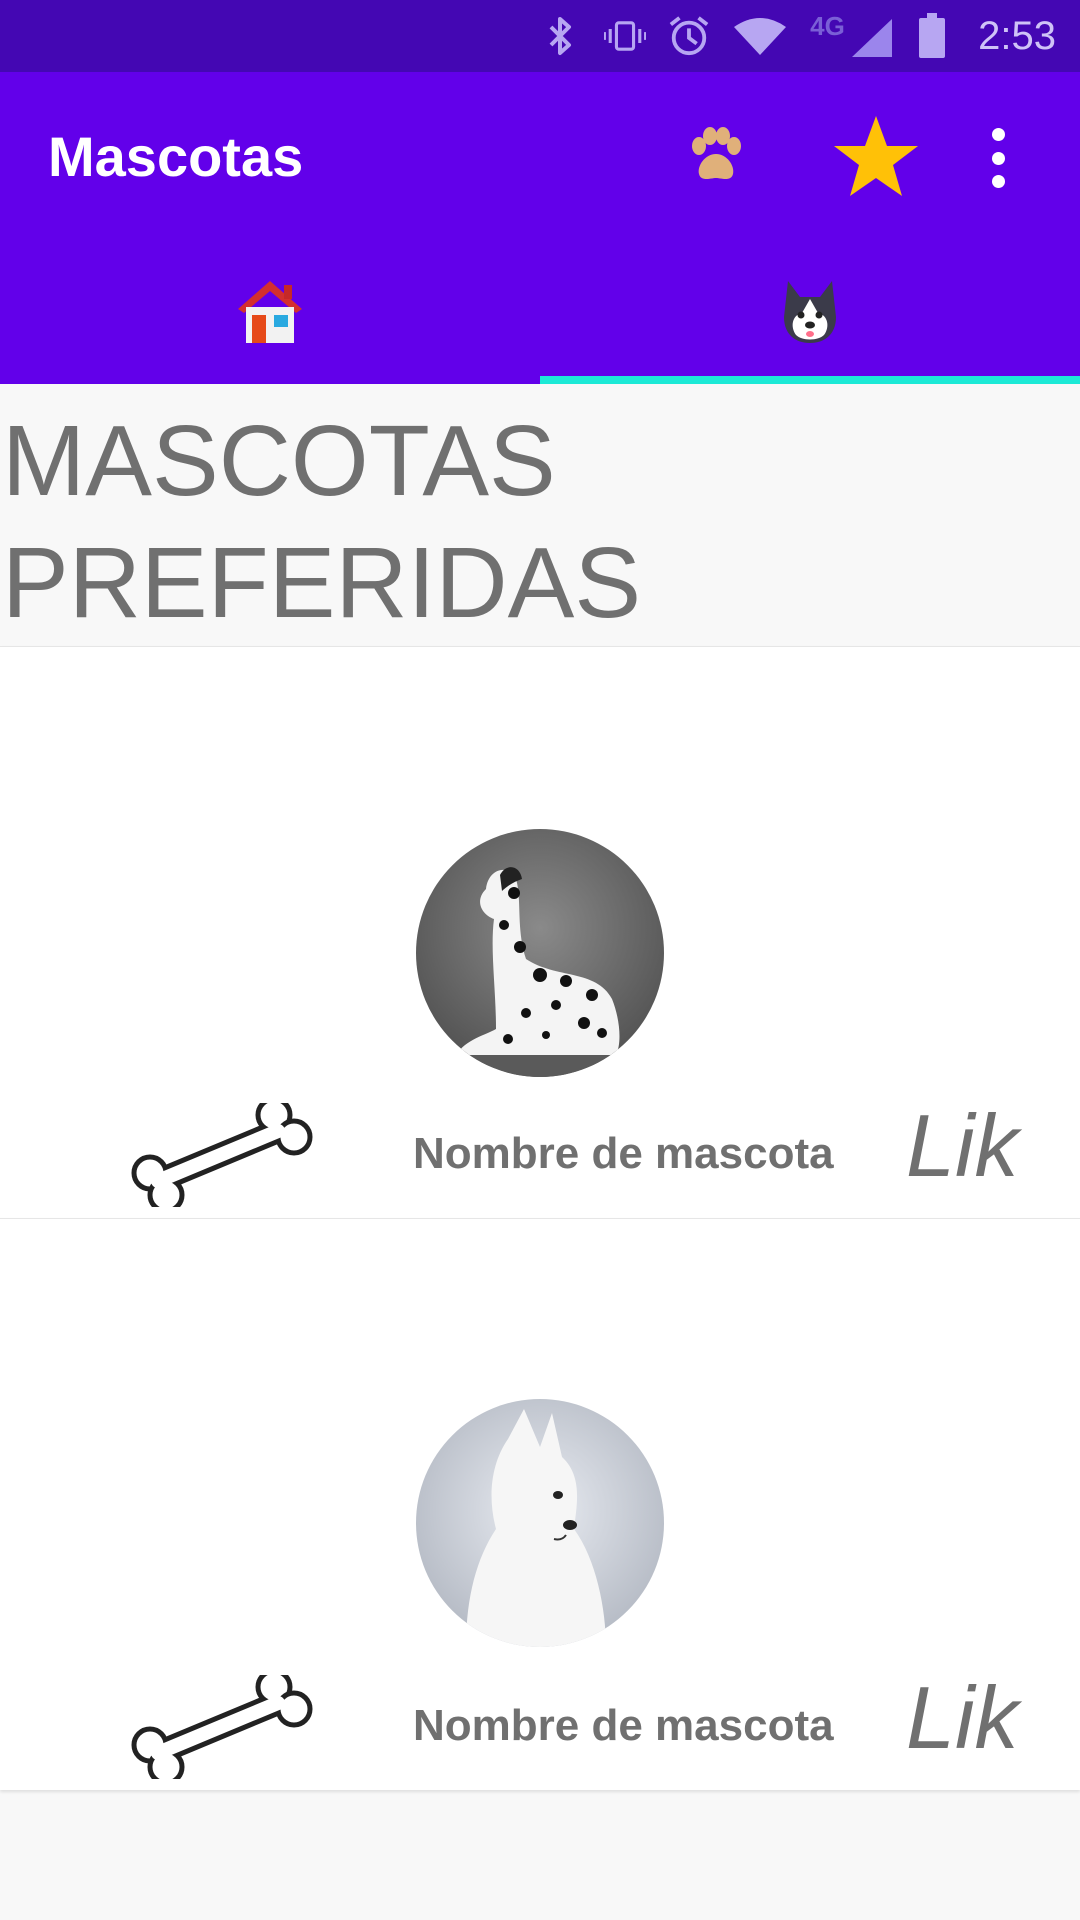 The height and width of the screenshot is (1920, 1080). I want to click on husky-icon, so click(810, 312).